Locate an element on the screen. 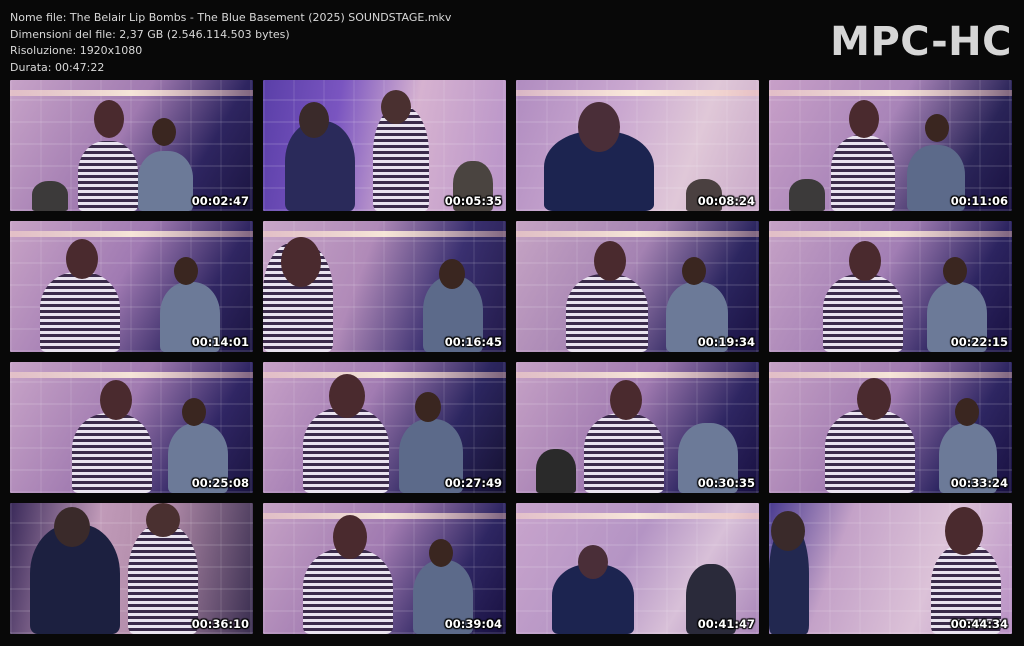 The height and width of the screenshot is (646, 1024). timestamp: 00:25:08 is located at coordinates (220, 483).